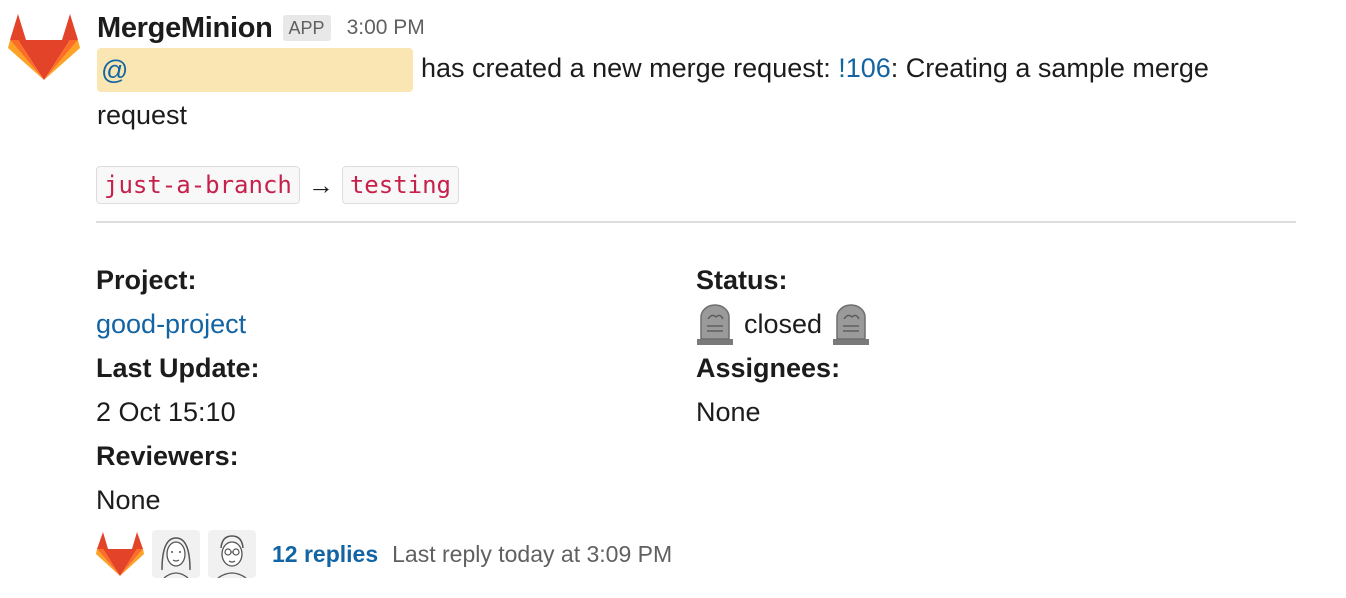 The image size is (1346, 598). What do you see at coordinates (742, 280) in the screenshot?
I see `status-label: Status:` at bounding box center [742, 280].